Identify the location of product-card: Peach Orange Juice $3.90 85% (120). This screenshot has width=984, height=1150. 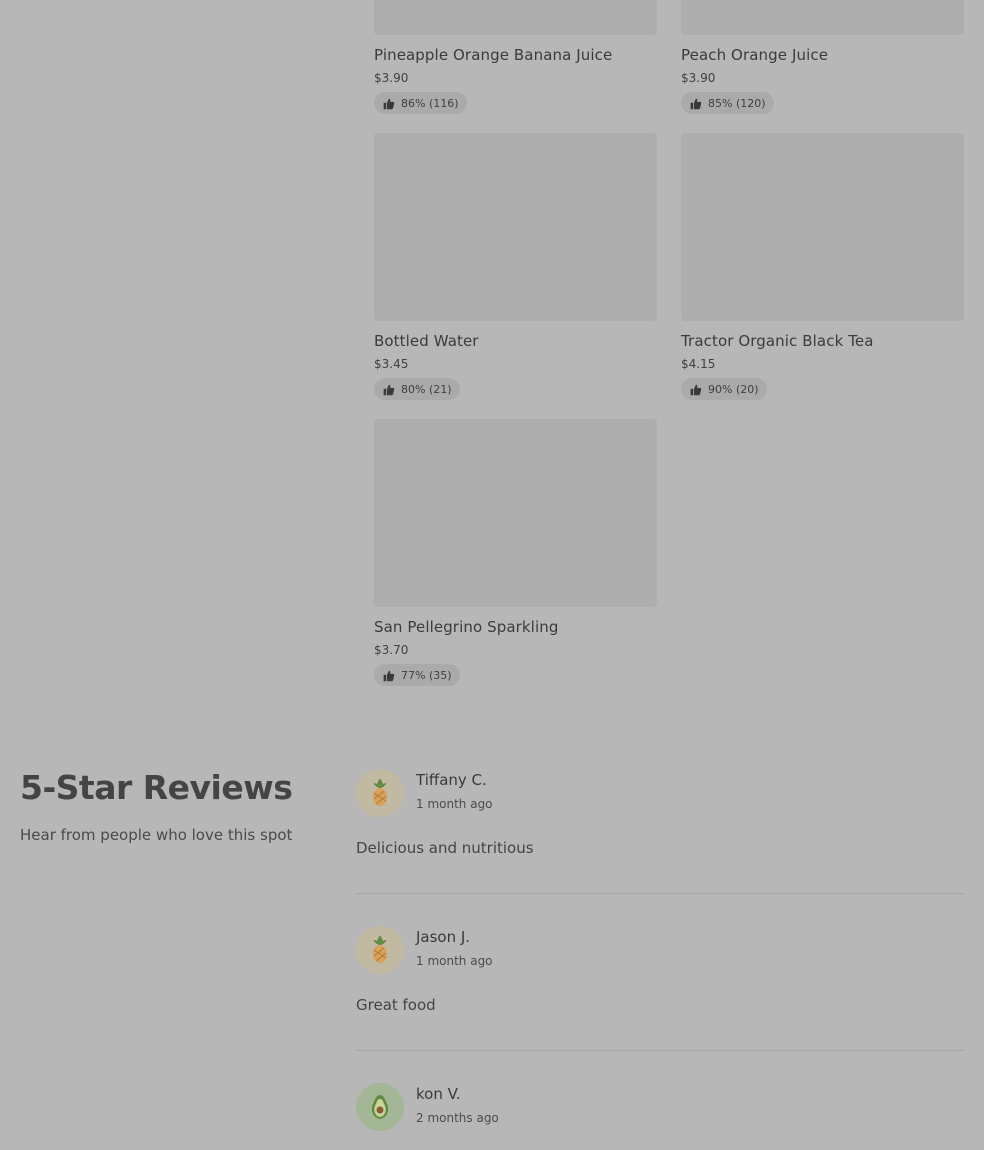
(823, 57).